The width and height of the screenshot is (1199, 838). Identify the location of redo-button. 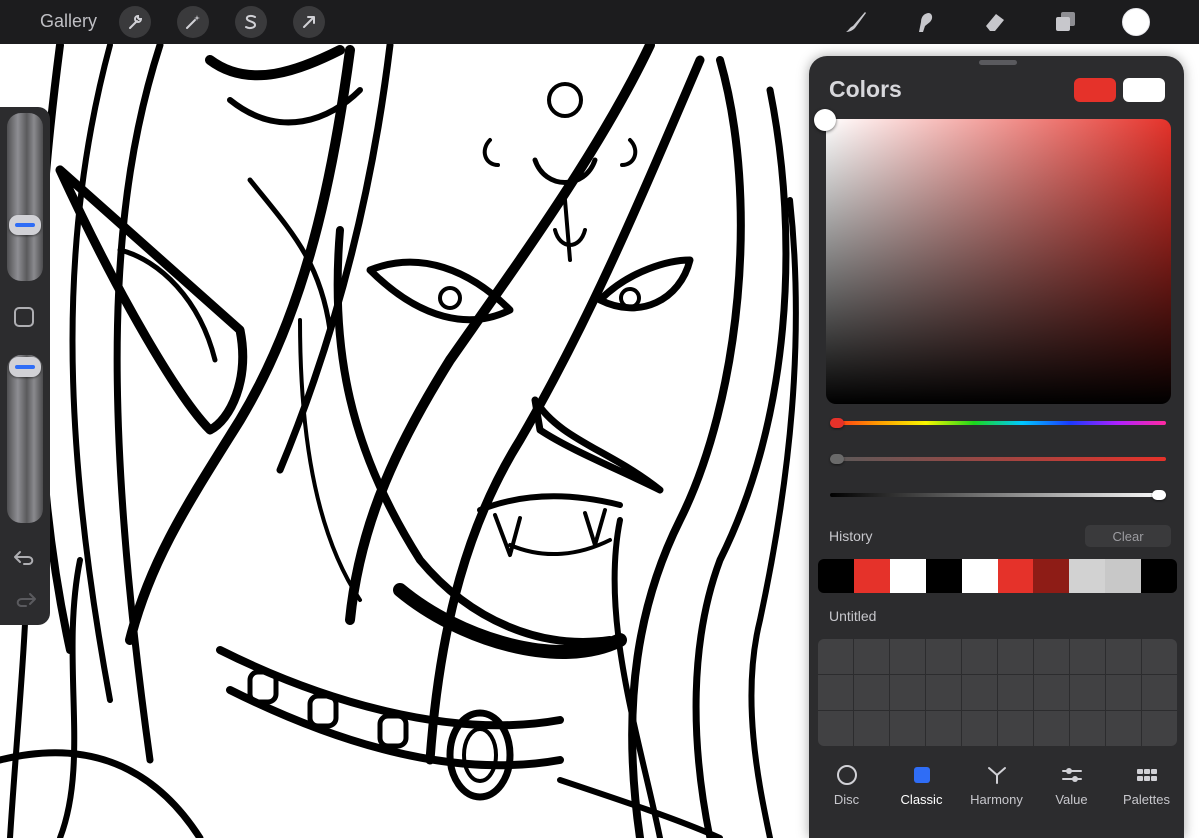
(25, 600).